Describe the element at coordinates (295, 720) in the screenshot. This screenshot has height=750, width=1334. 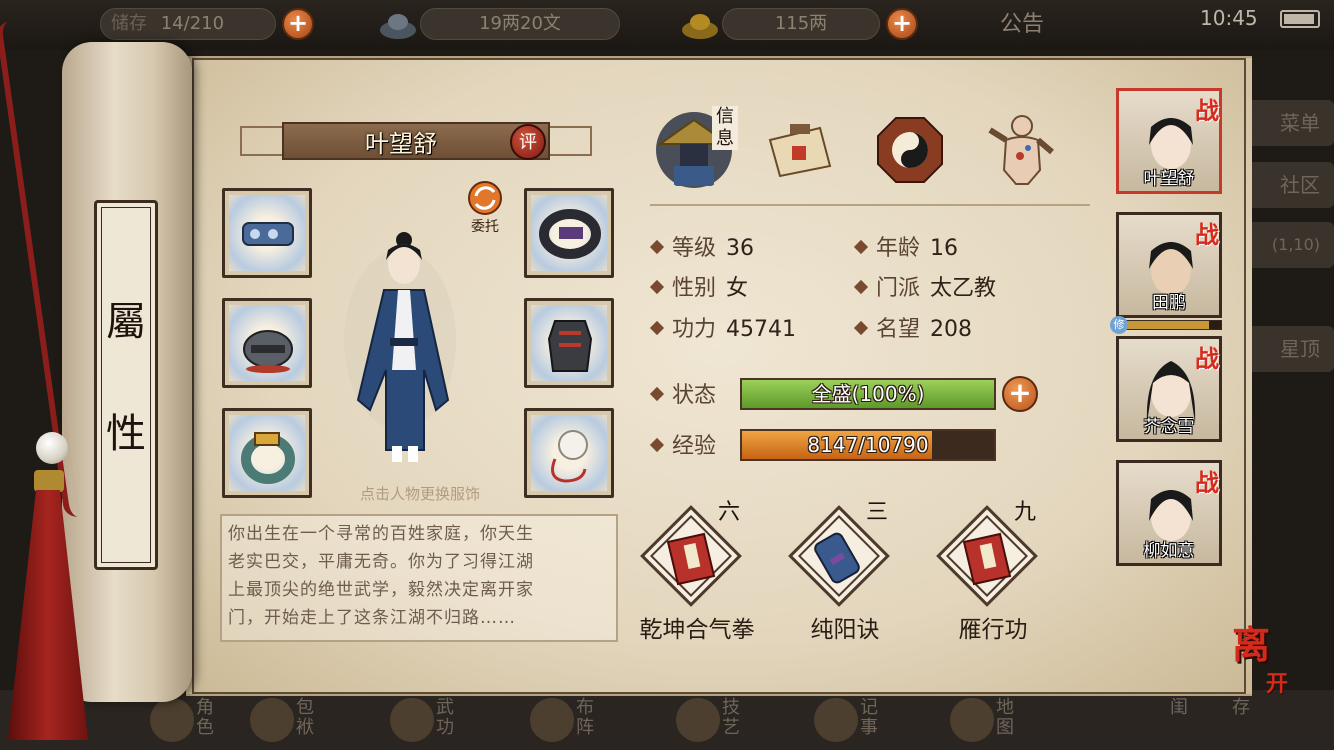
I see `nav-bag: 包袱` at that location.